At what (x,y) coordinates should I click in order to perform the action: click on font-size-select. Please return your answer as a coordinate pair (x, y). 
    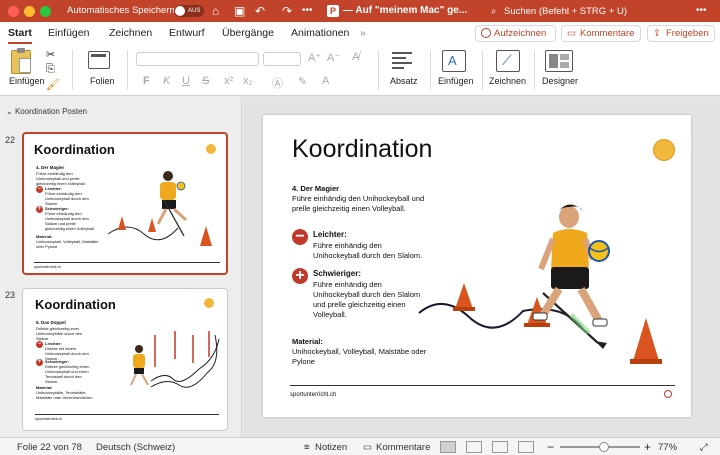
    Looking at the image, I should click on (282, 59).